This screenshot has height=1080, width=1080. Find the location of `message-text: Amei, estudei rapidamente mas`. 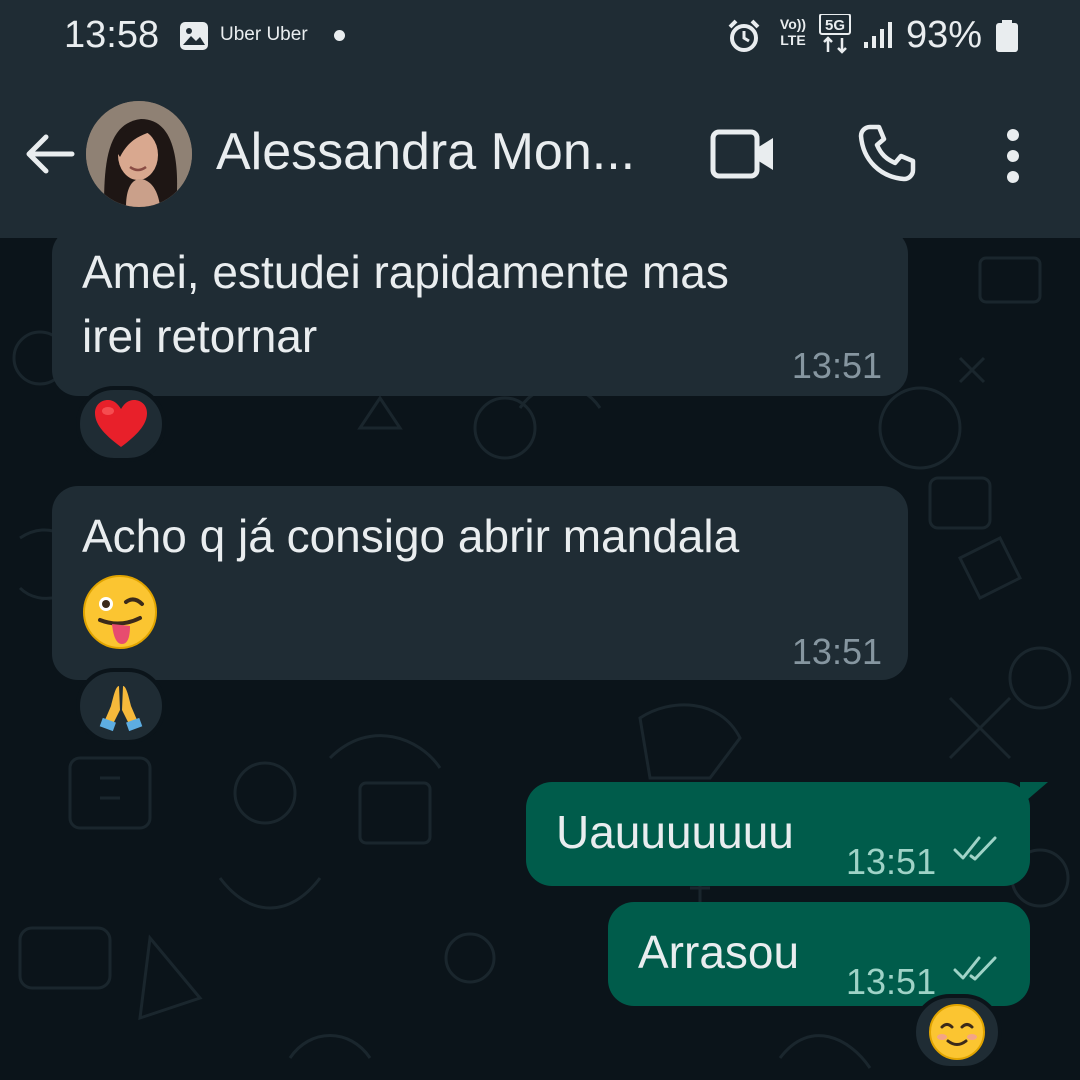

message-text: Amei, estudei rapidamente mas is located at coordinates (405, 272).